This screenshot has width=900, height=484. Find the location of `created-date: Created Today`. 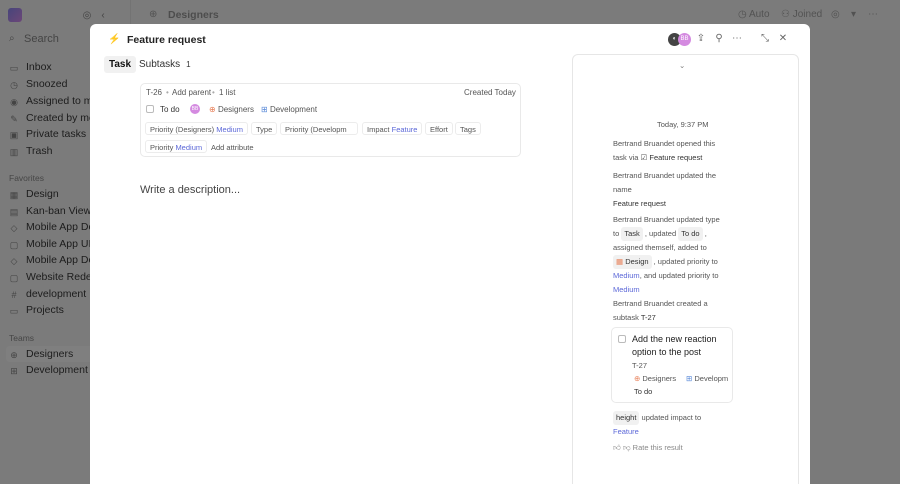

created-date: Created Today is located at coordinates (490, 92).